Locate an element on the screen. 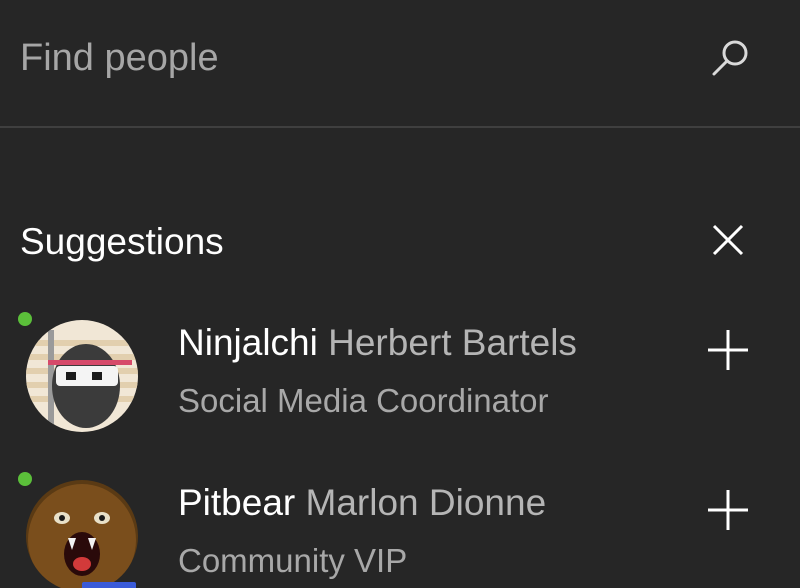 The height and width of the screenshot is (588, 800). search-icon is located at coordinates (730, 58).